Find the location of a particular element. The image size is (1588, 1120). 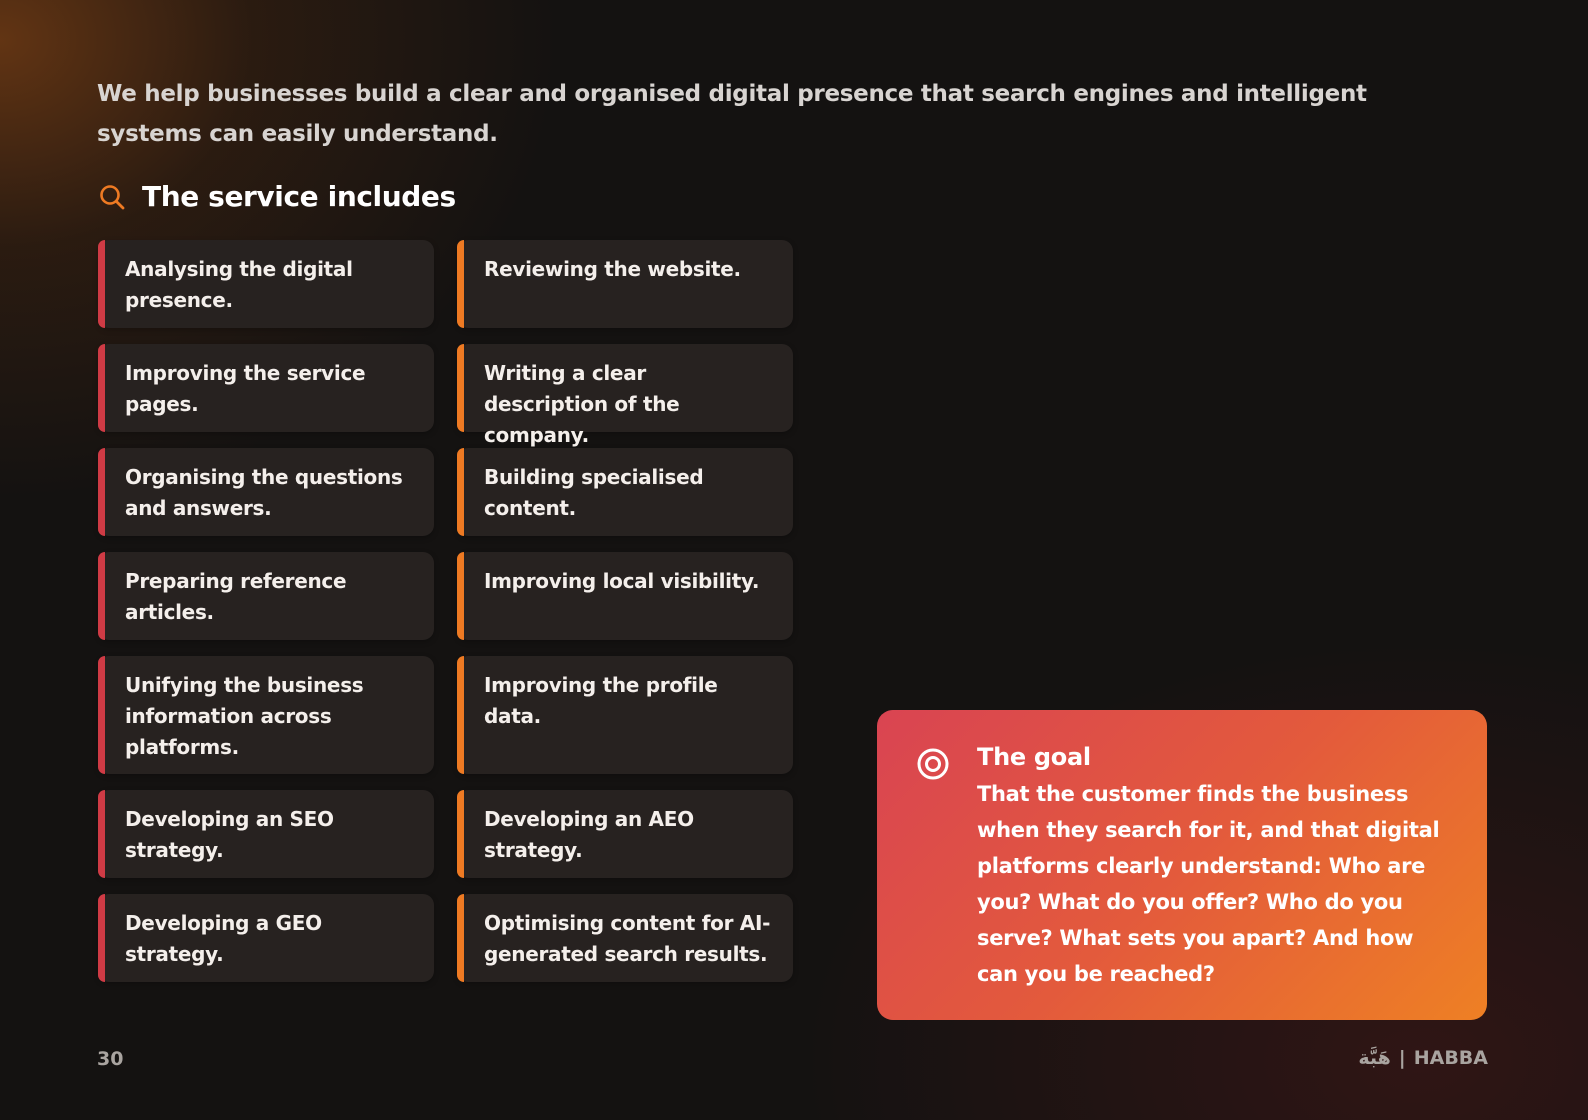

target-icon is located at coordinates (933, 764).